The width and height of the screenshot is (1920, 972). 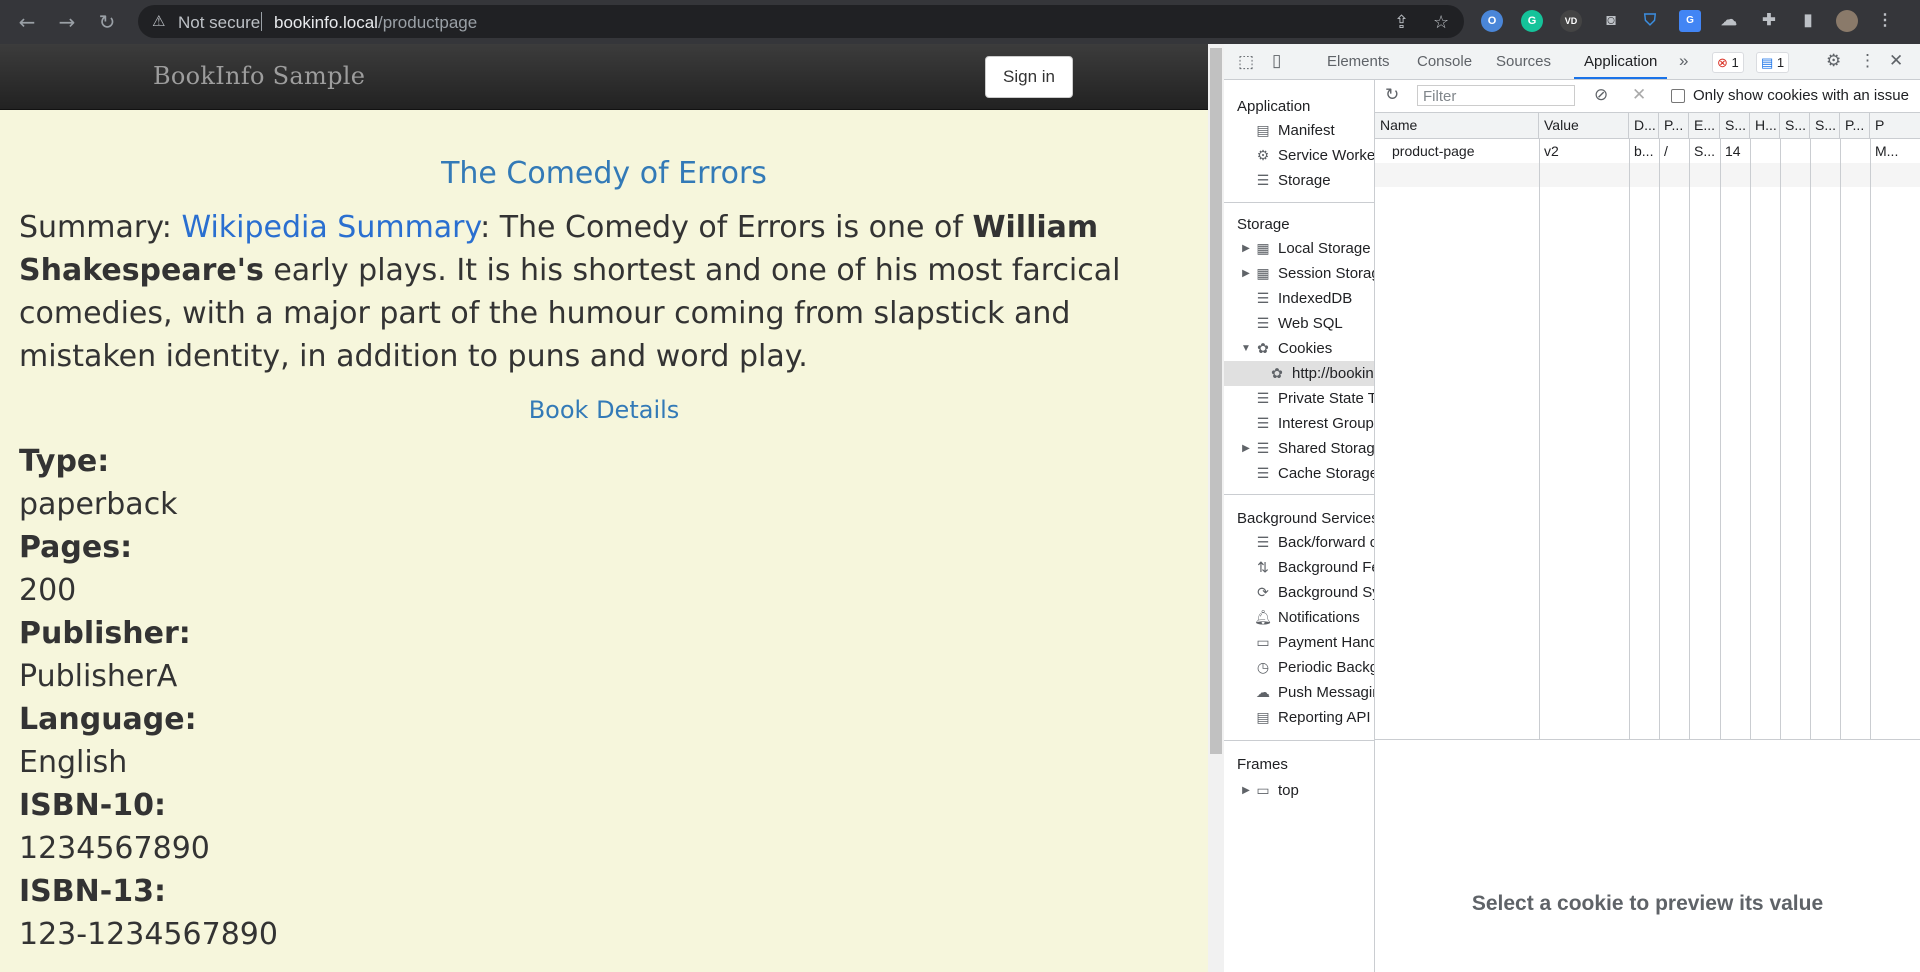 What do you see at coordinates (1801, 95) in the screenshot?
I see `only-issues-label: Only show cookies with an issue` at bounding box center [1801, 95].